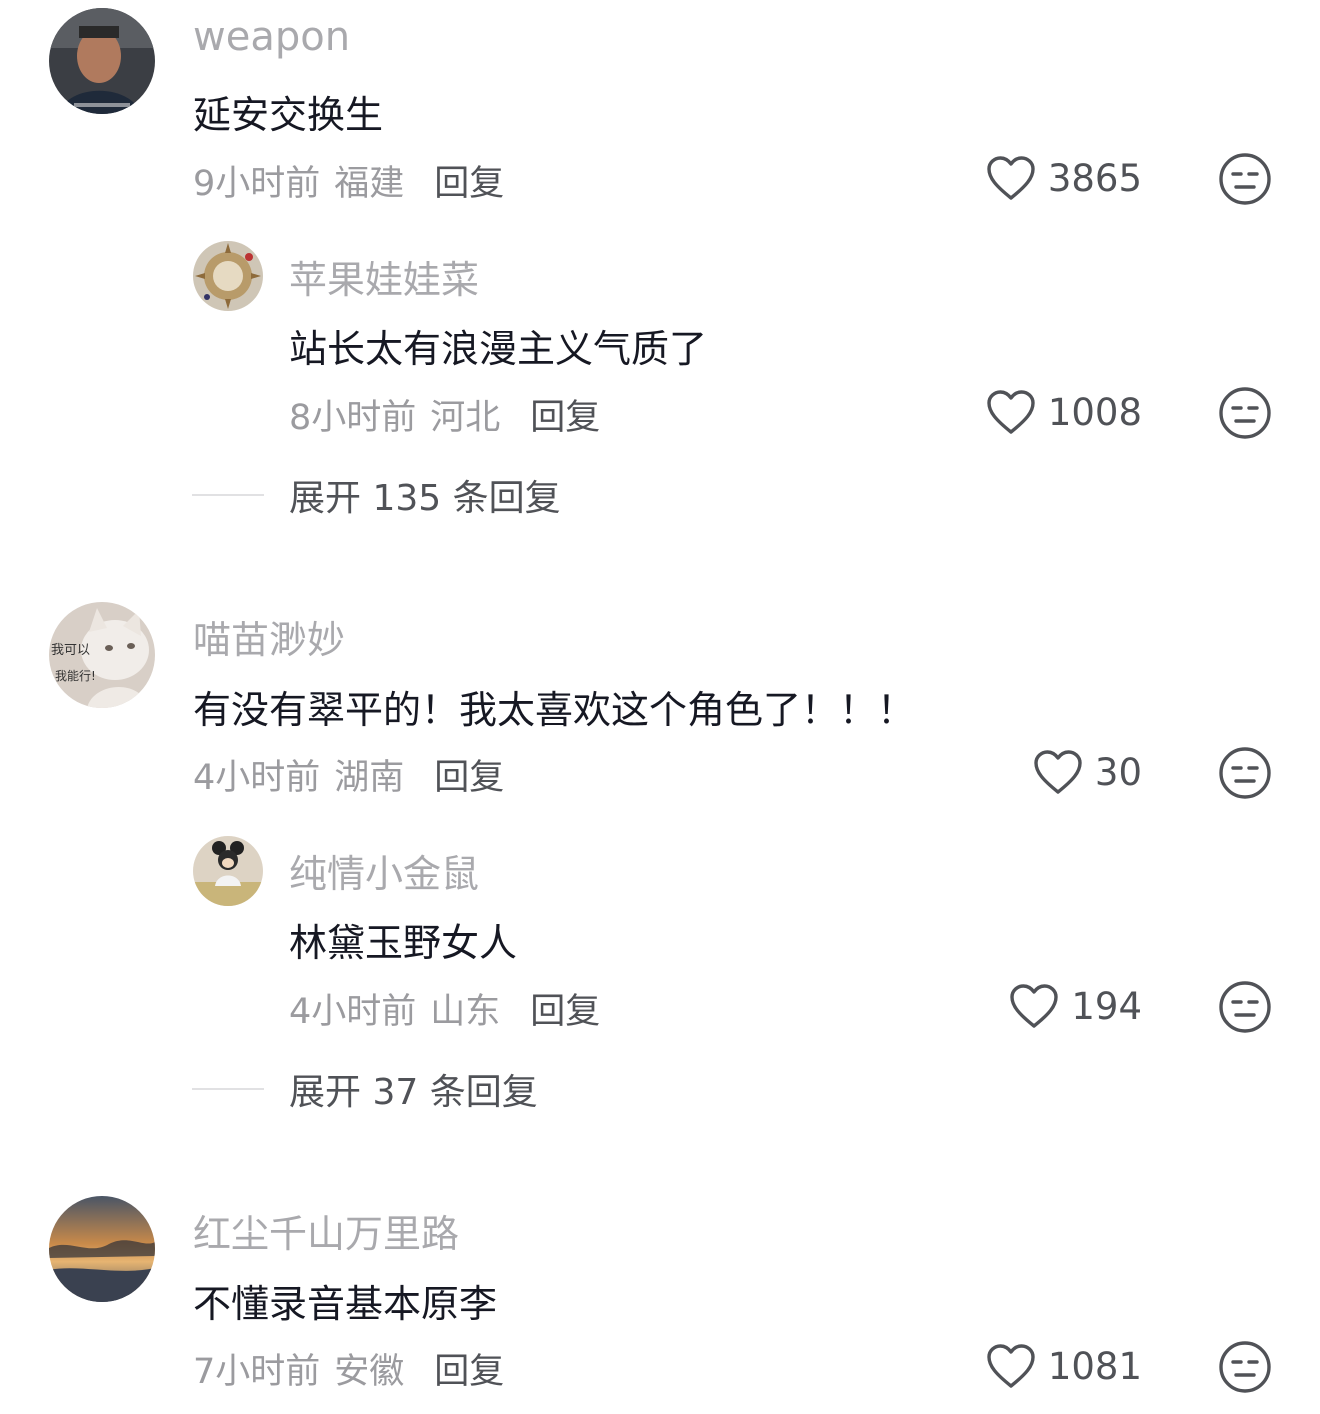 This screenshot has width=1320, height=1414. What do you see at coordinates (271, 37) in the screenshot?
I see `username: weapon` at bounding box center [271, 37].